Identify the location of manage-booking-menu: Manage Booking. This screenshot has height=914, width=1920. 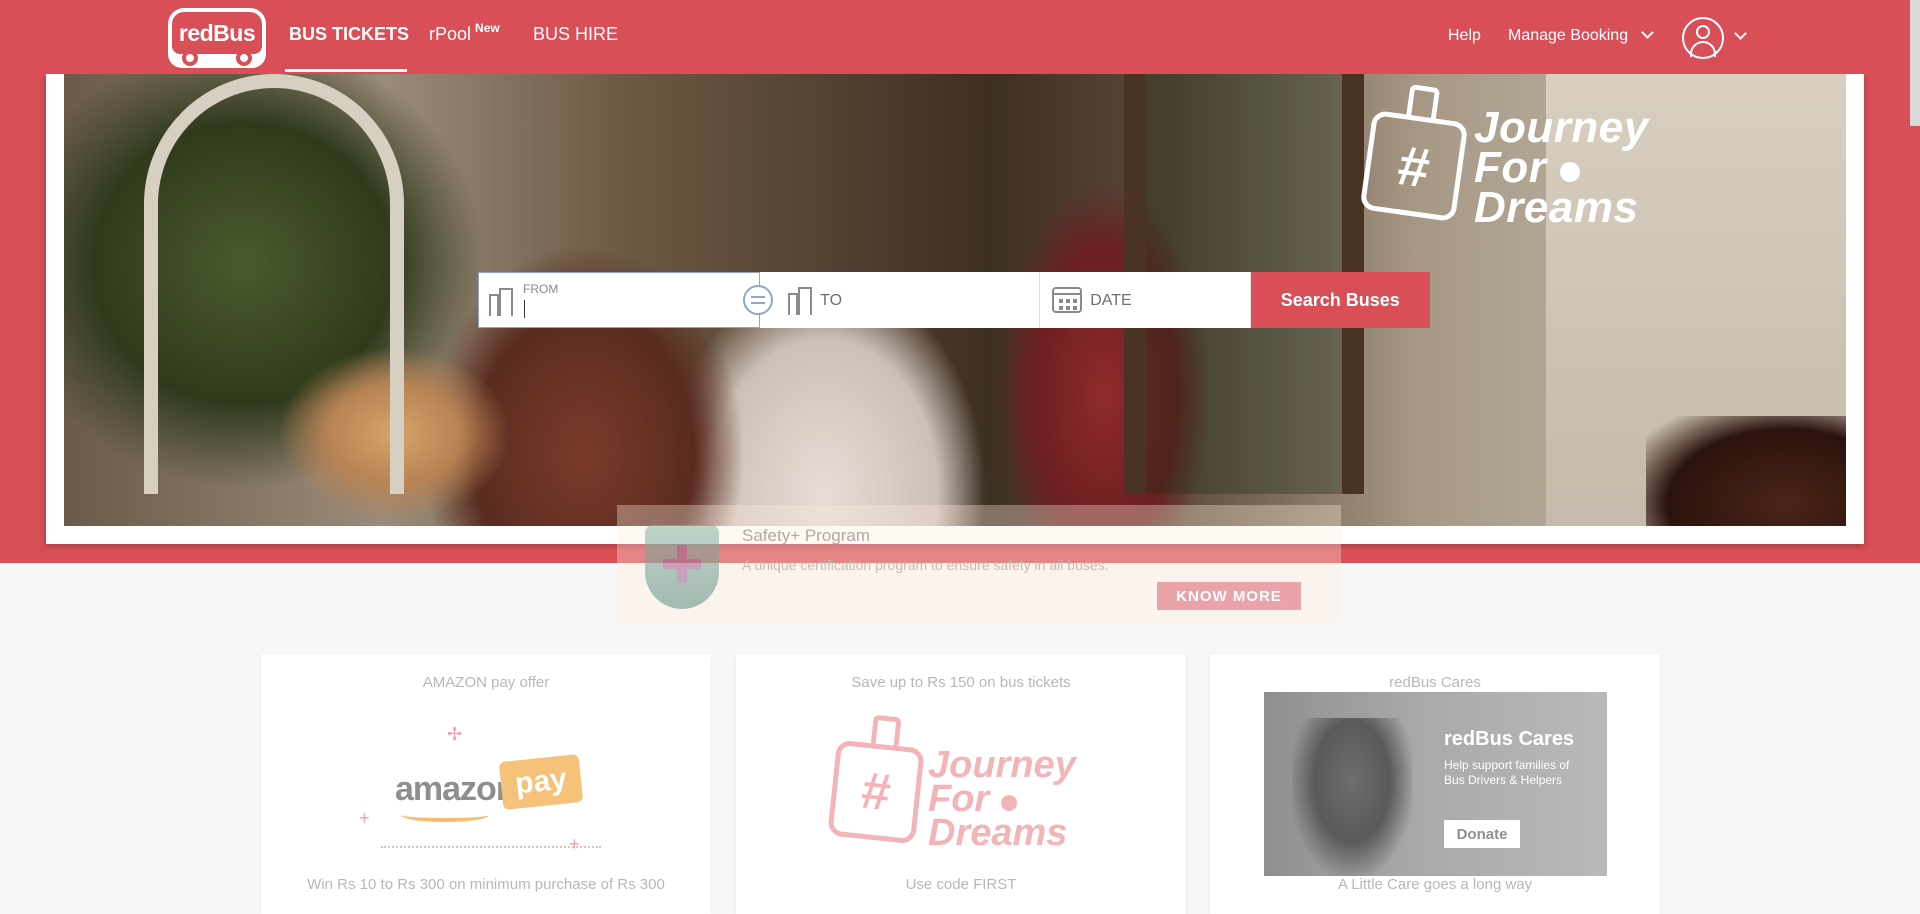
(1581, 35).